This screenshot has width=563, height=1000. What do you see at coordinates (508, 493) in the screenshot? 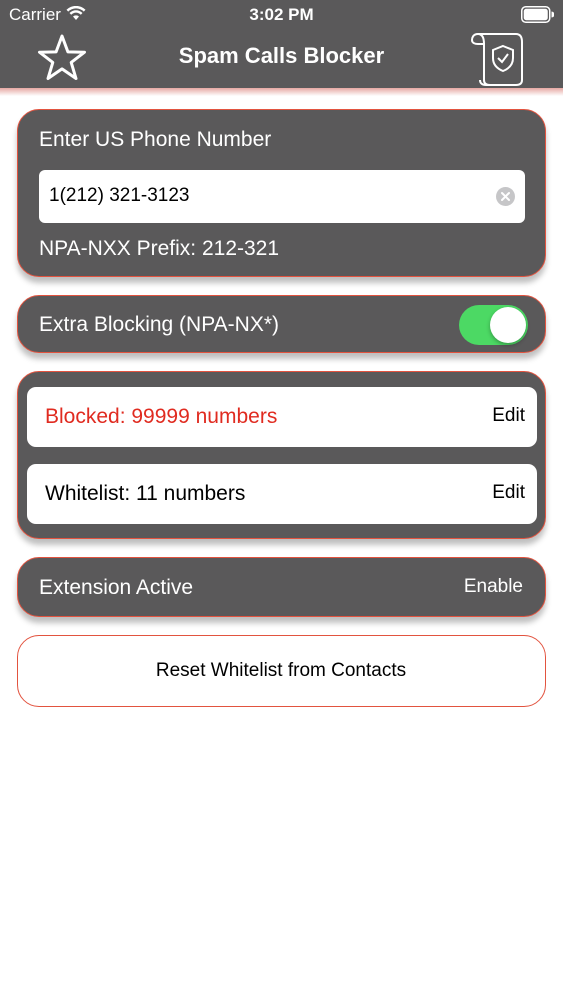
I see `whitelist-edit-button: Edit` at bounding box center [508, 493].